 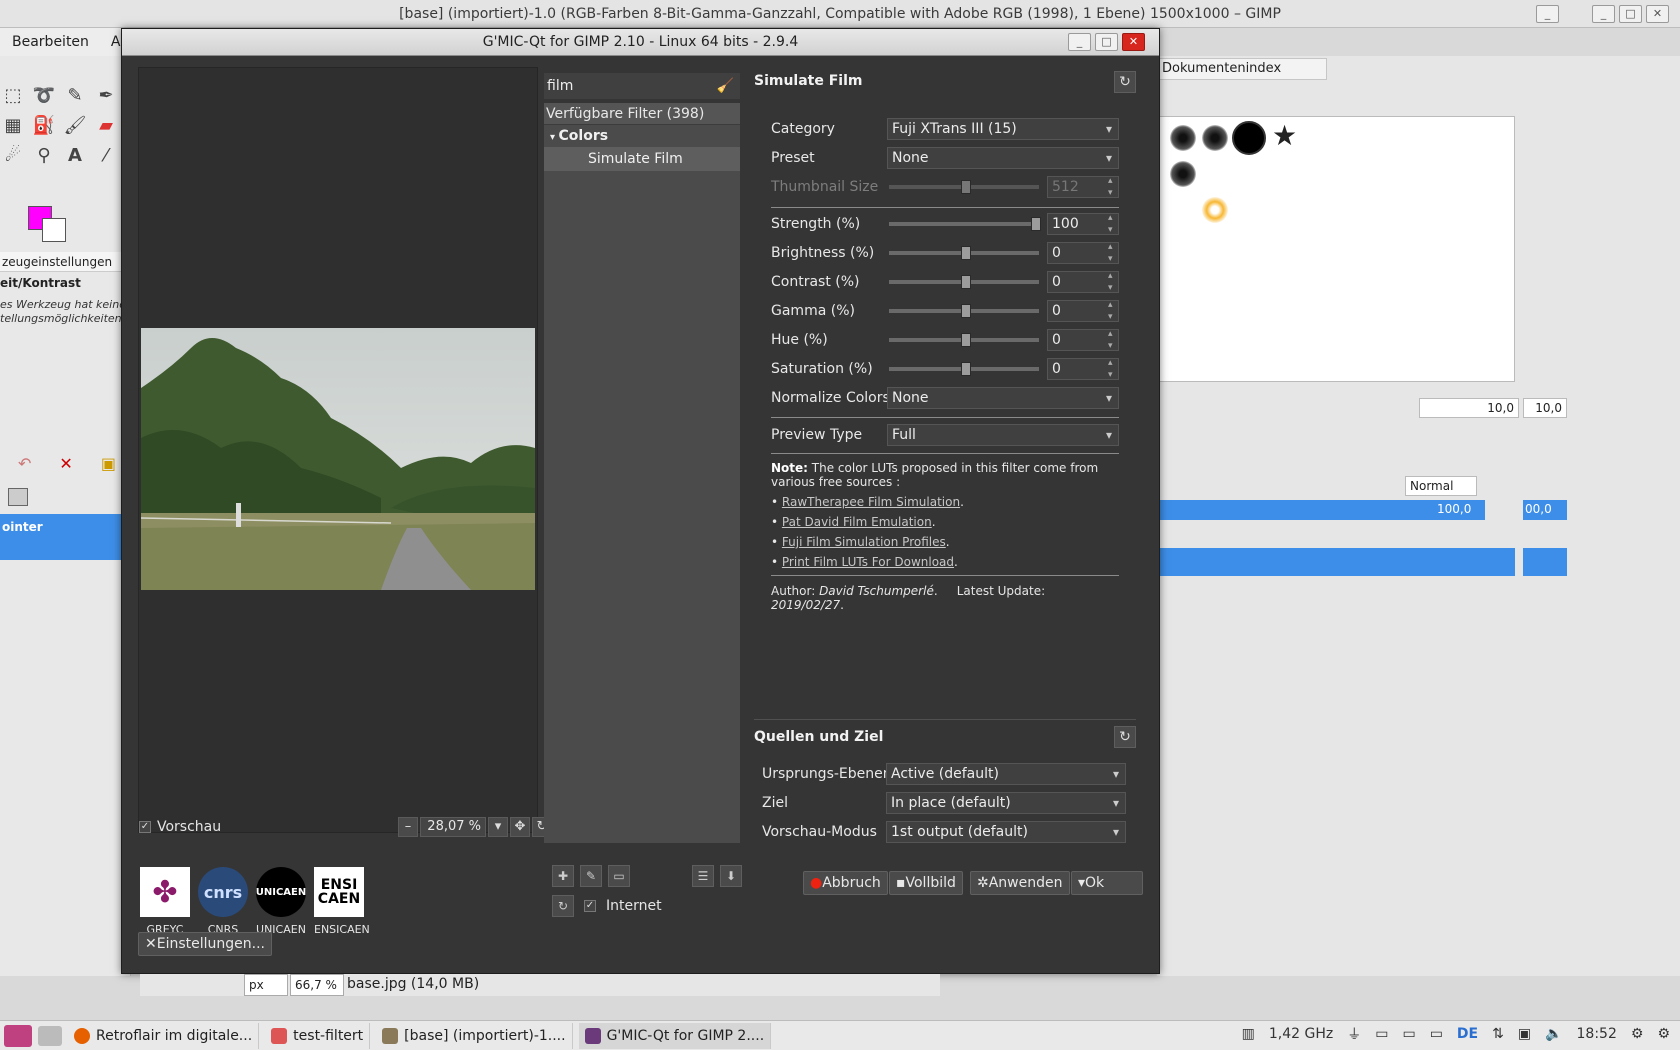 I want to click on zoom-fit-button: ✥, so click(x=520, y=827).